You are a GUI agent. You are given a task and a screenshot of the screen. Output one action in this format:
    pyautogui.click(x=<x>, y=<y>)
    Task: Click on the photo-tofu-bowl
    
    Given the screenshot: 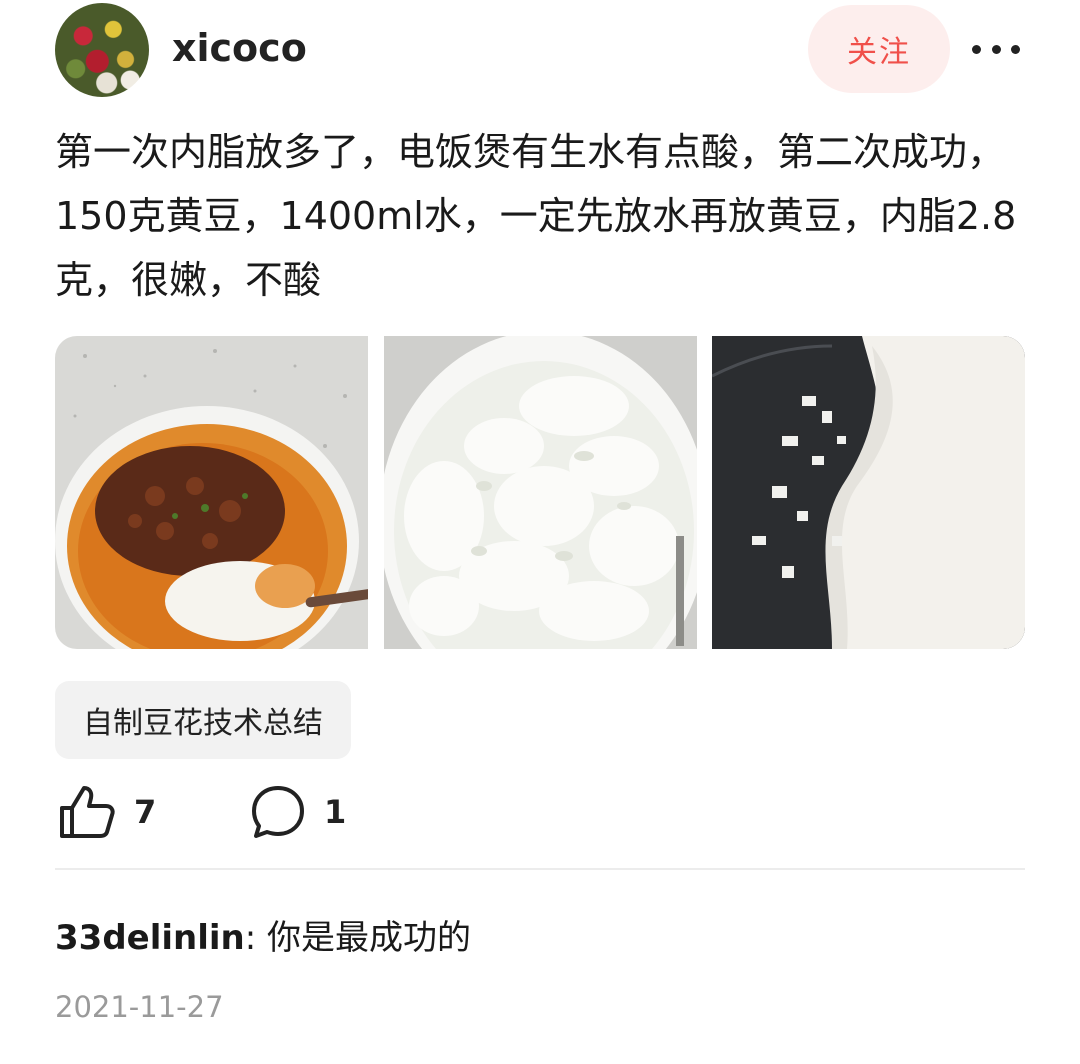 What is the action you would take?
    pyautogui.click(x=540, y=492)
    